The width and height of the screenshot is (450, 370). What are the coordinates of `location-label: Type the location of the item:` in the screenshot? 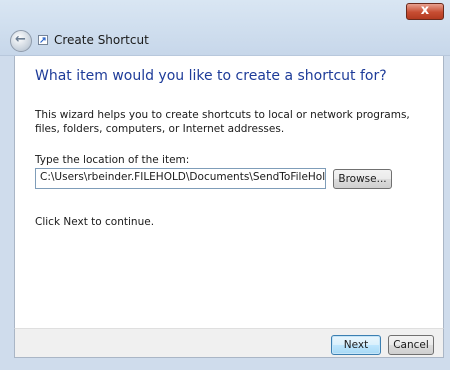 It's located at (112, 160).